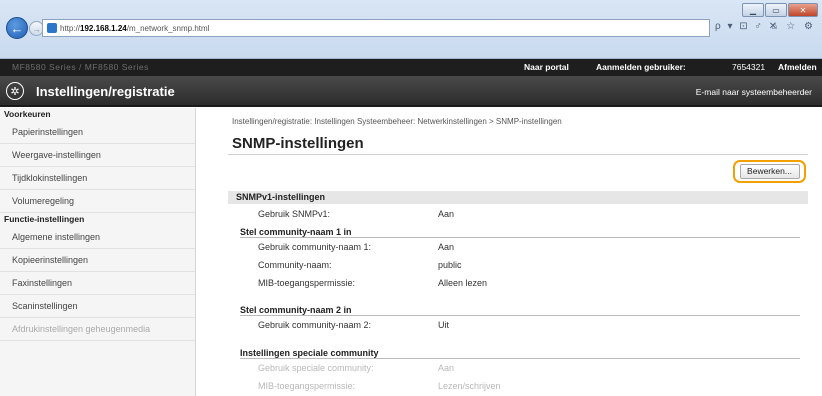 This screenshot has height=396, width=822. What do you see at coordinates (528, 386) in the screenshot?
I see `setting-row: MIB-toegangspermissie: Lezen/schrijven` at bounding box center [528, 386].